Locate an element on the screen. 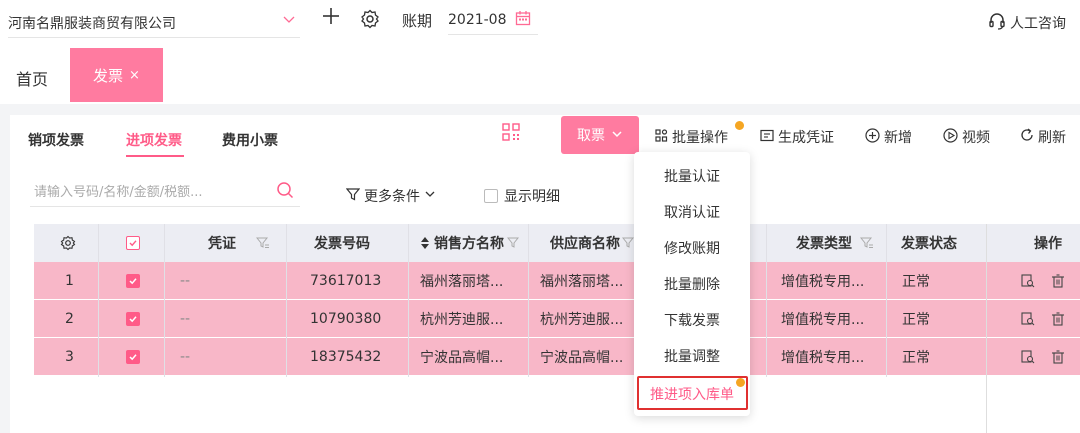  sort-icon is located at coordinates (425, 243).